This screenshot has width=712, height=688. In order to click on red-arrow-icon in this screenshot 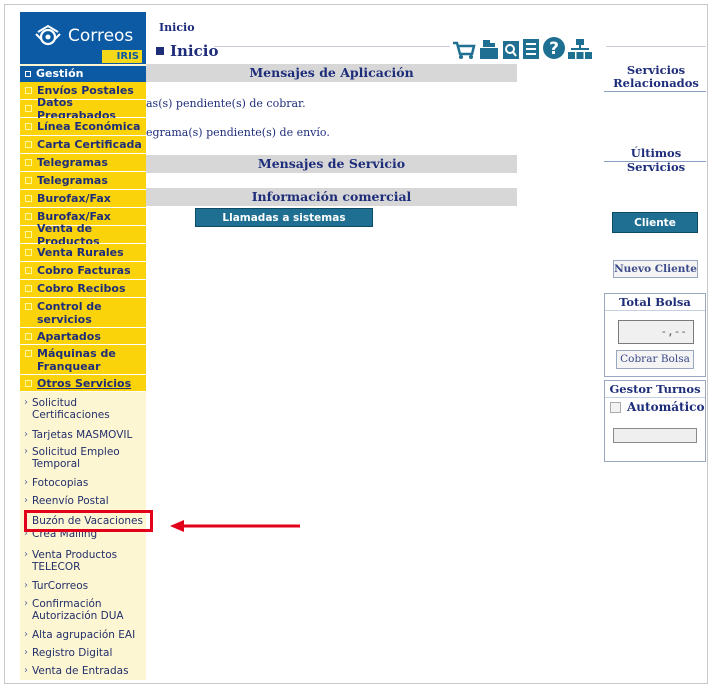, I will do `click(235, 526)`.